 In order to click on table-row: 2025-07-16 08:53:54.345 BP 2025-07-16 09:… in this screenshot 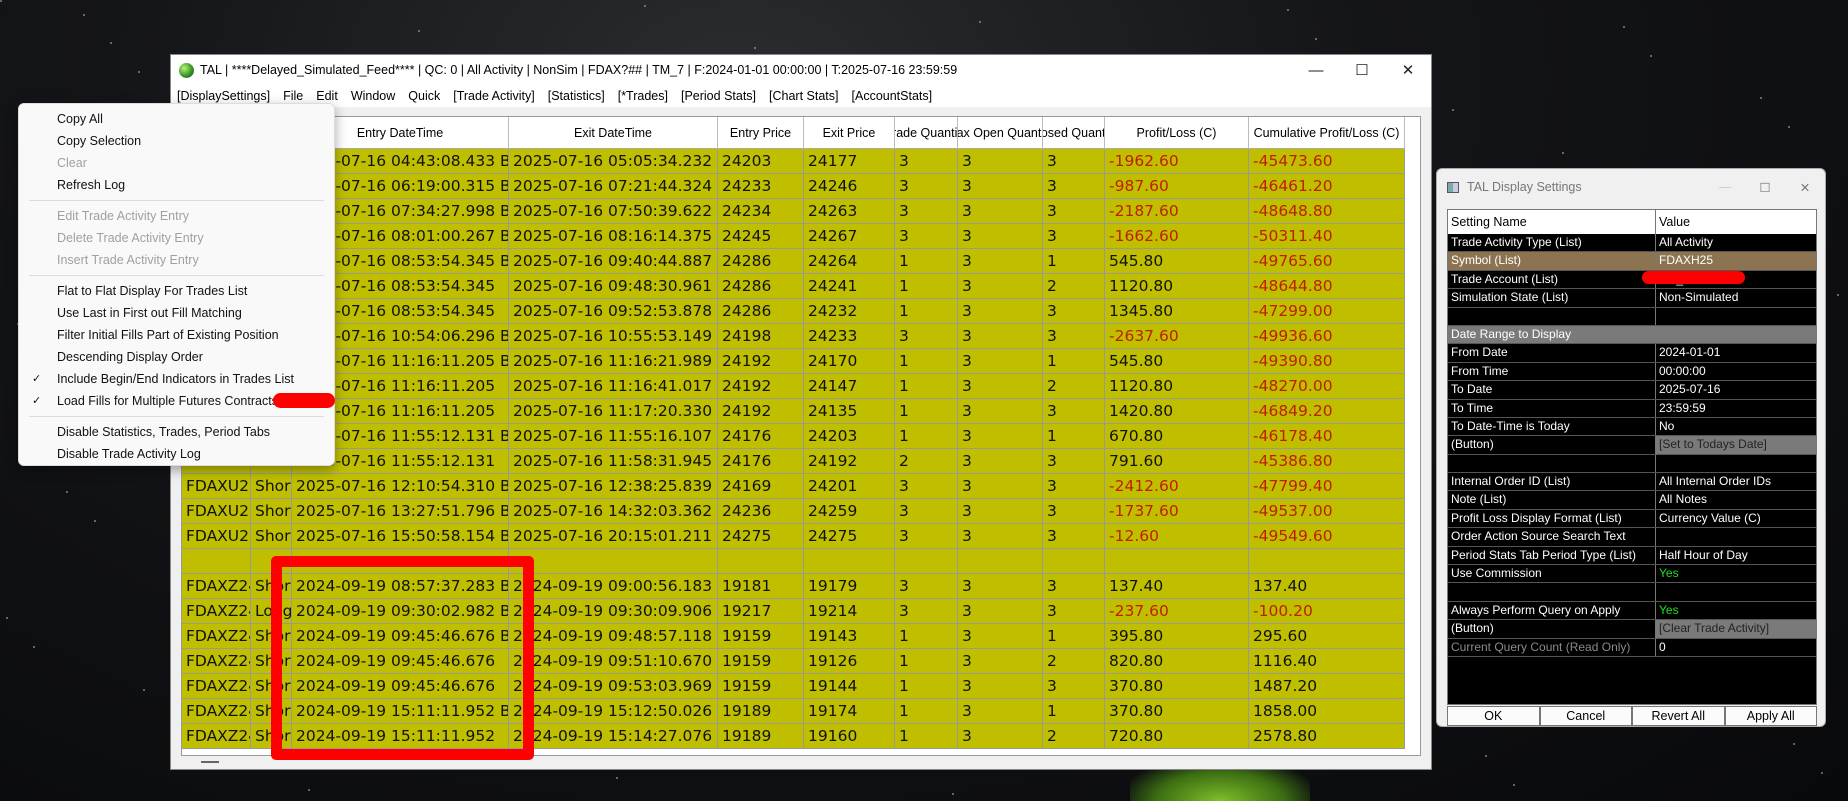, I will do `click(793, 261)`.